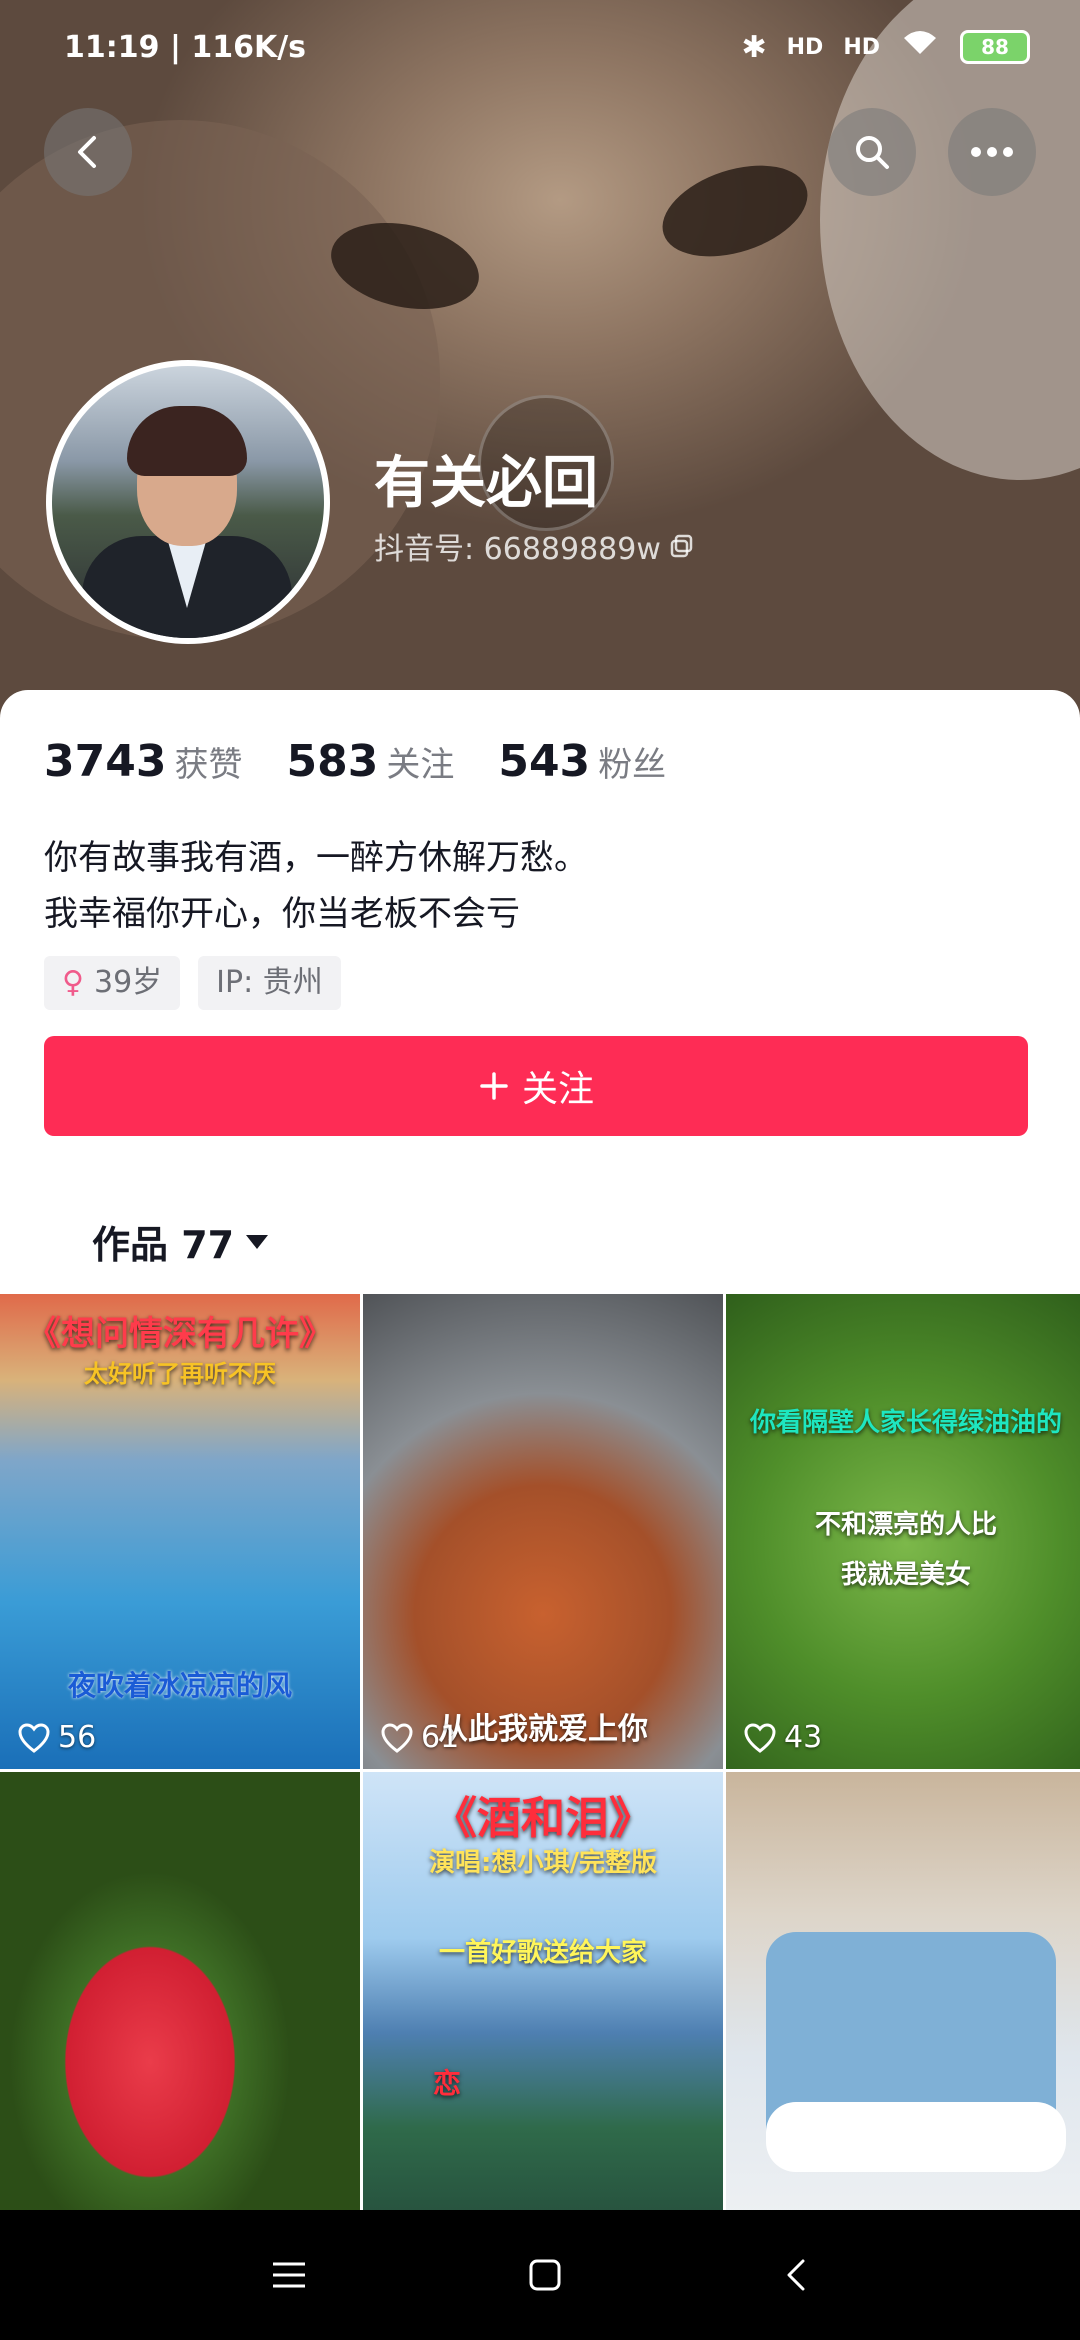 Image resolution: width=1080 pixels, height=2340 pixels. I want to click on home-icon, so click(545, 2275).